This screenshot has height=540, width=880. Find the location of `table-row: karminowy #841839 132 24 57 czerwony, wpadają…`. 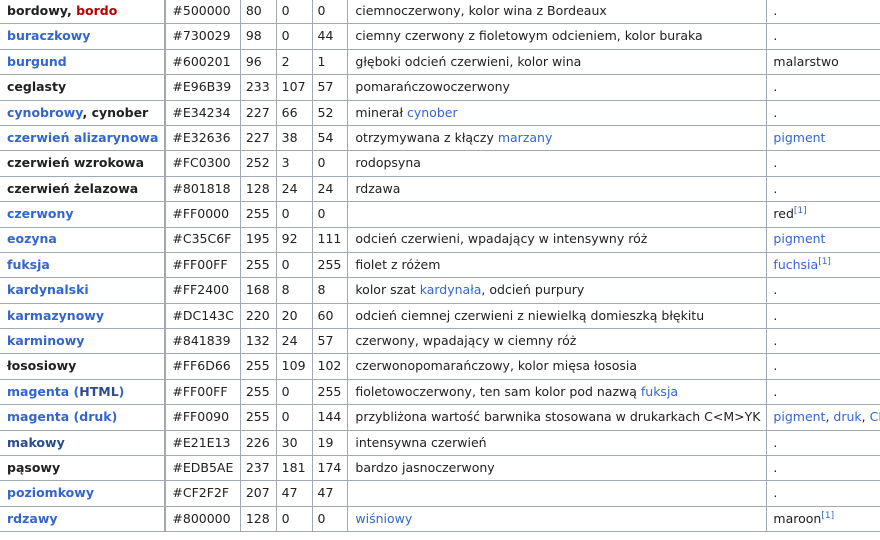

table-row: karminowy #841839 132 24 57 czerwony, wpadają… is located at coordinates (440, 341).